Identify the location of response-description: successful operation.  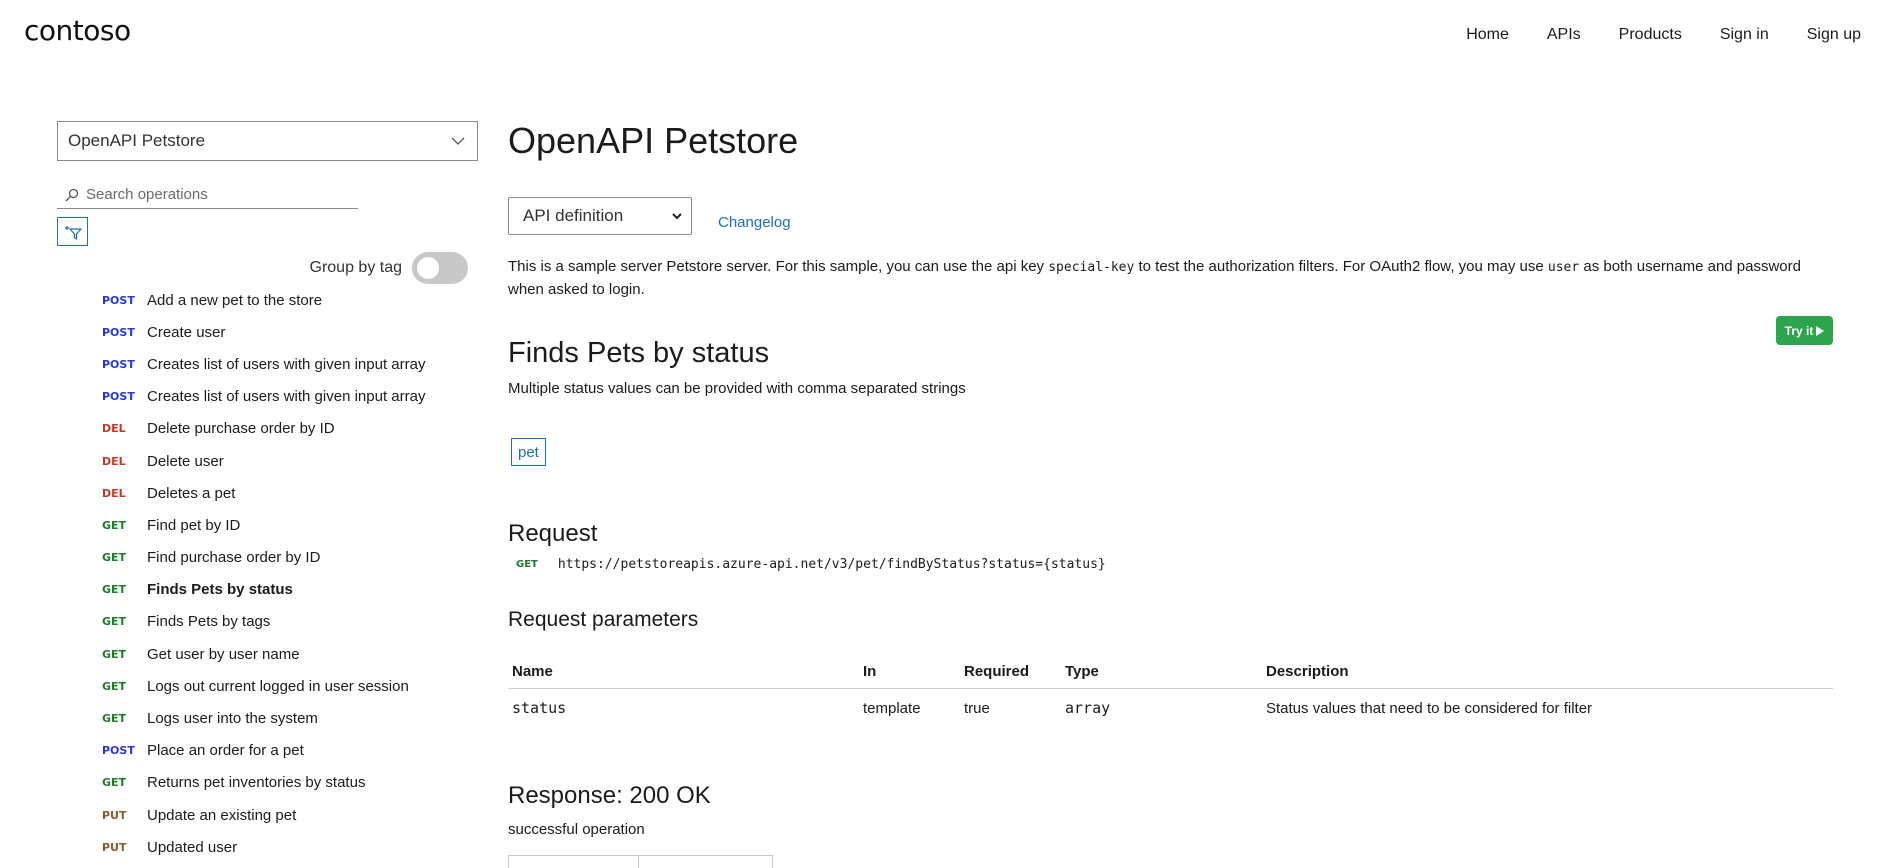
(576, 829).